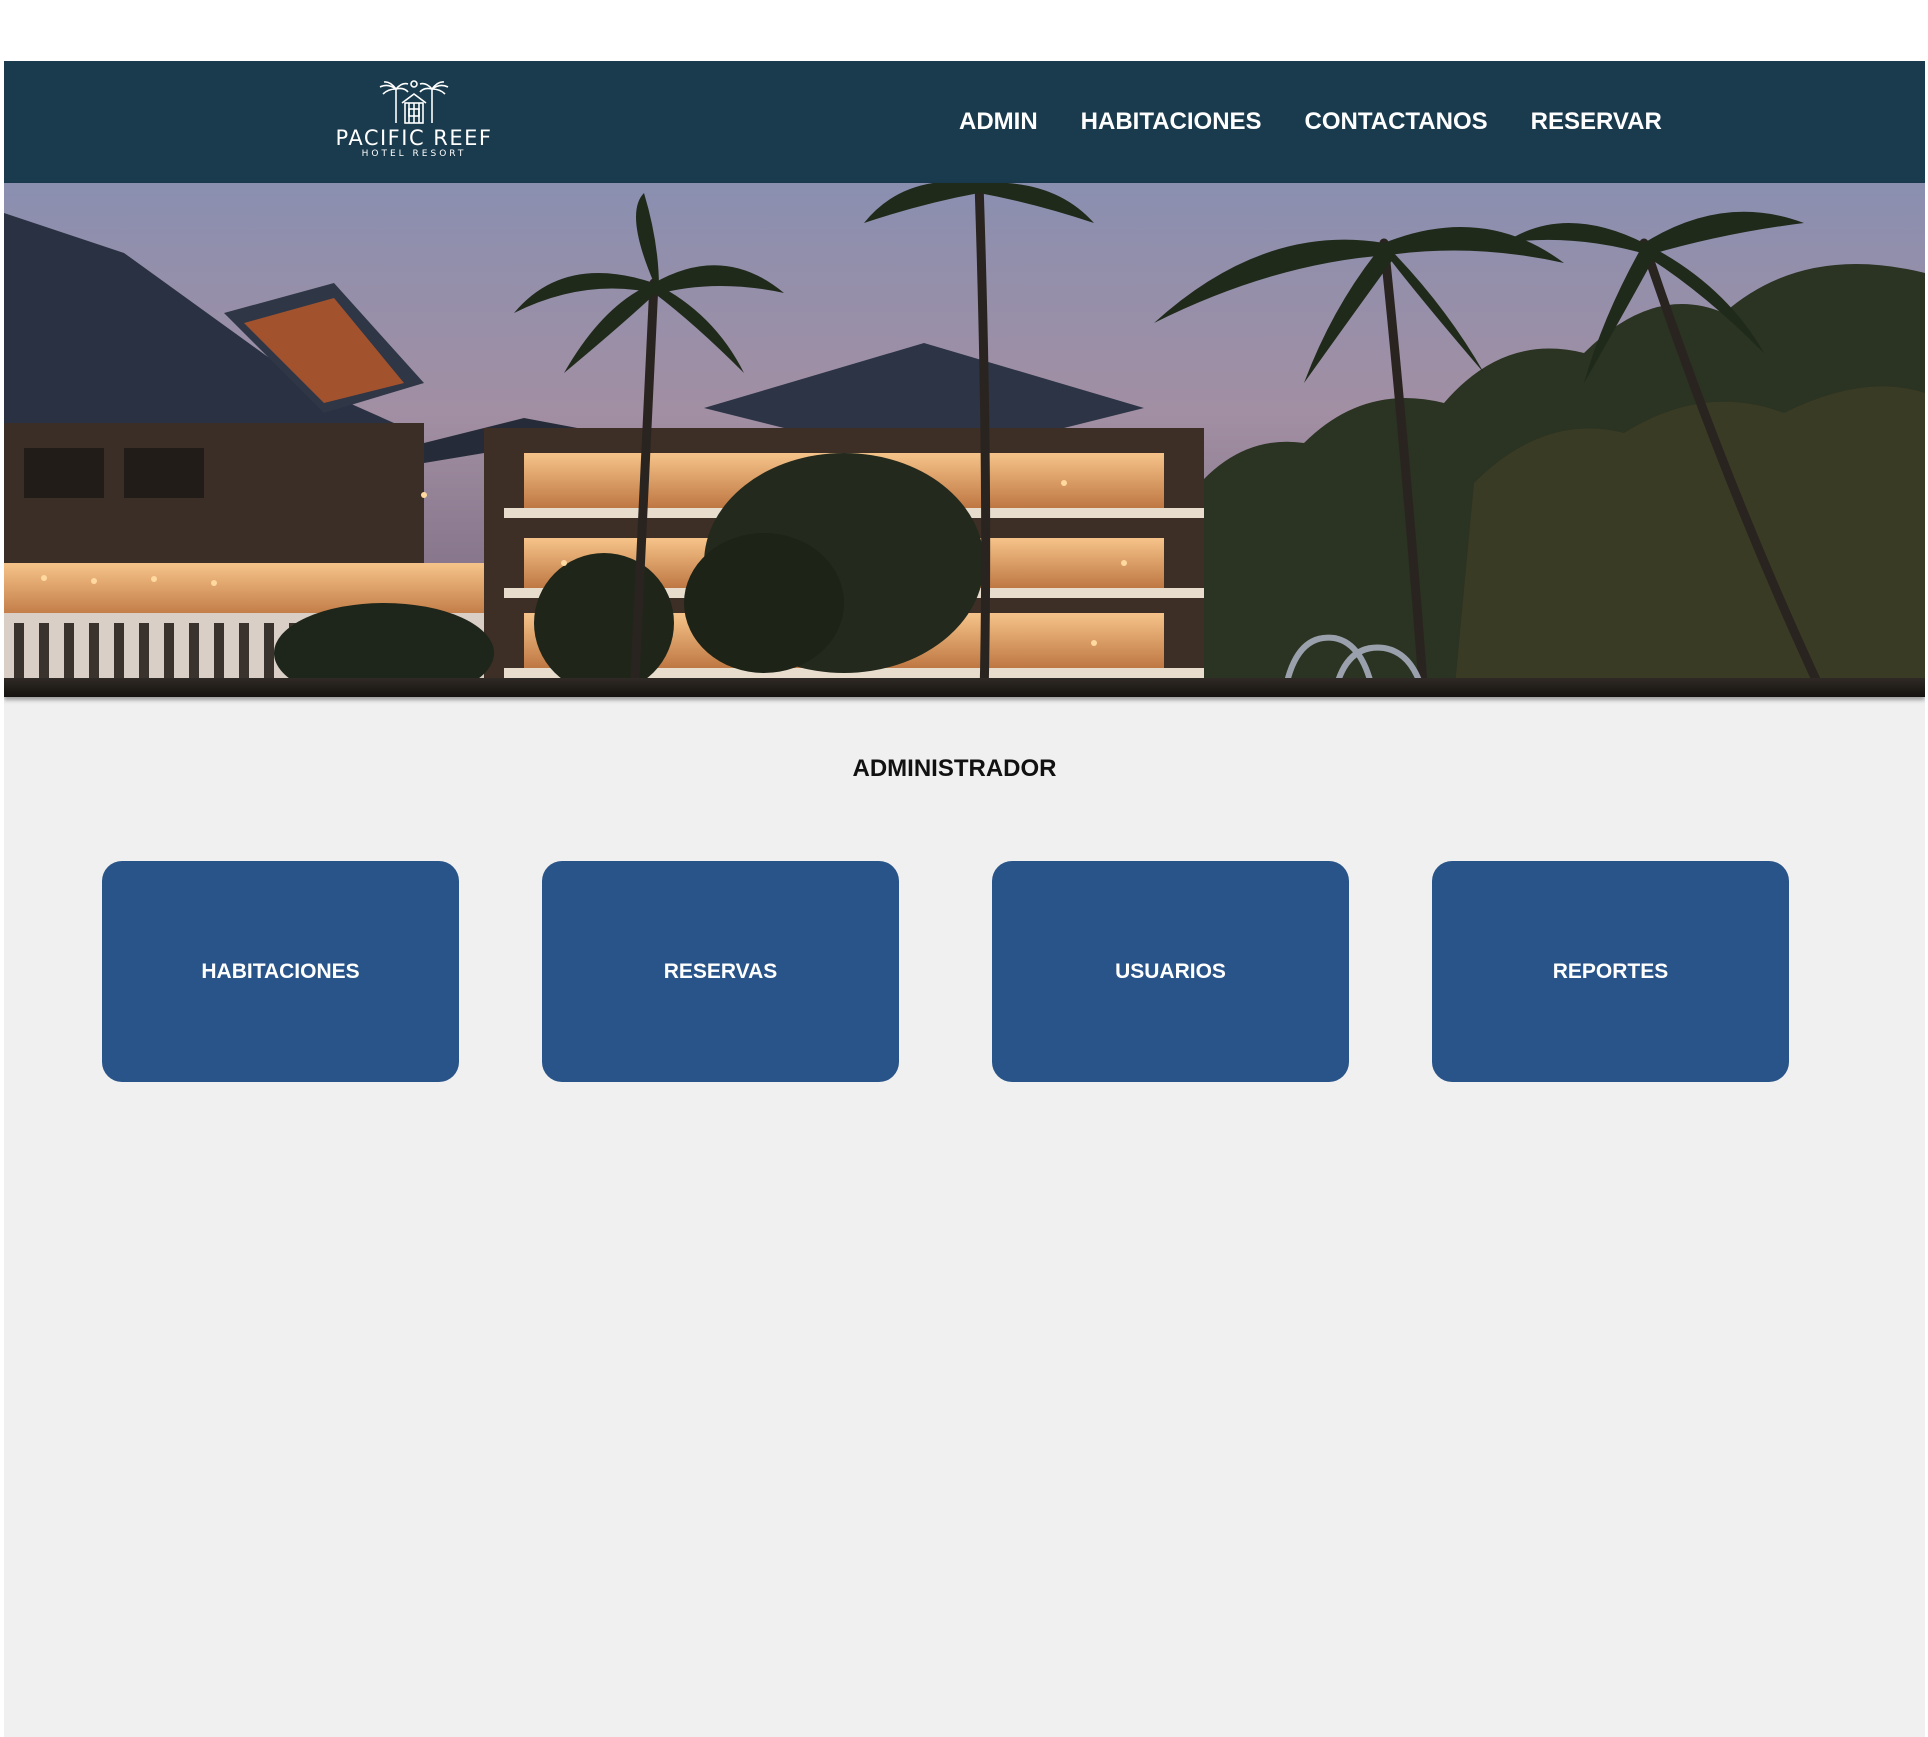 This screenshot has height=1737, width=1928. I want to click on card-reportes: REPORTES, so click(1610, 971).